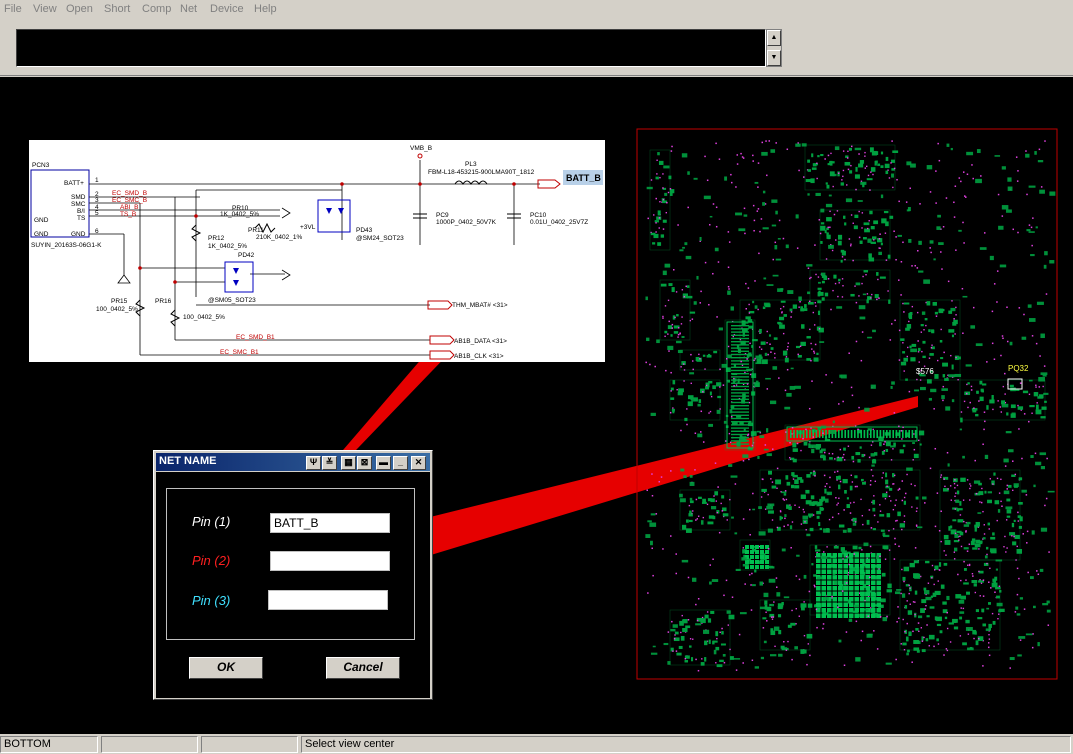  Describe the element at coordinates (119, 301) in the screenshot. I see `svg-text: PR15` at that location.